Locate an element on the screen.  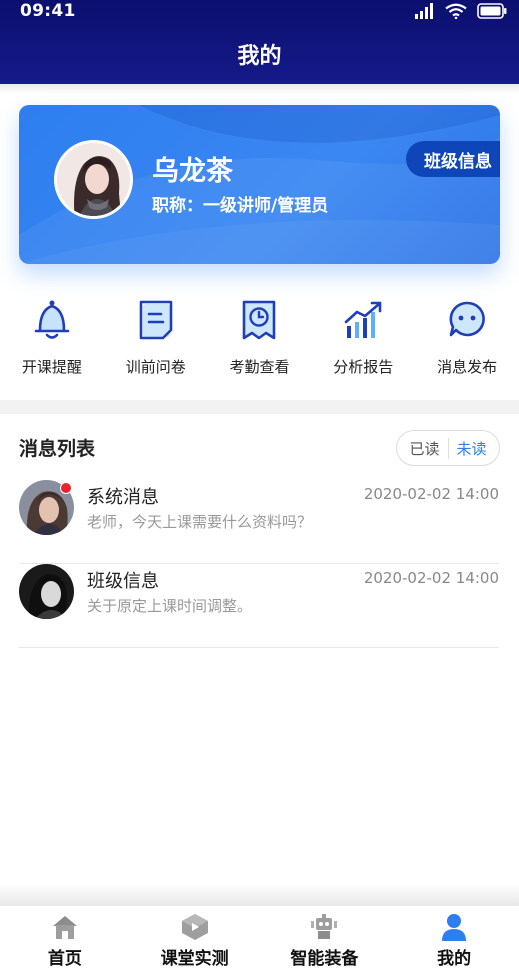
toggle-unread: 未读 is located at coordinates (468, 448).